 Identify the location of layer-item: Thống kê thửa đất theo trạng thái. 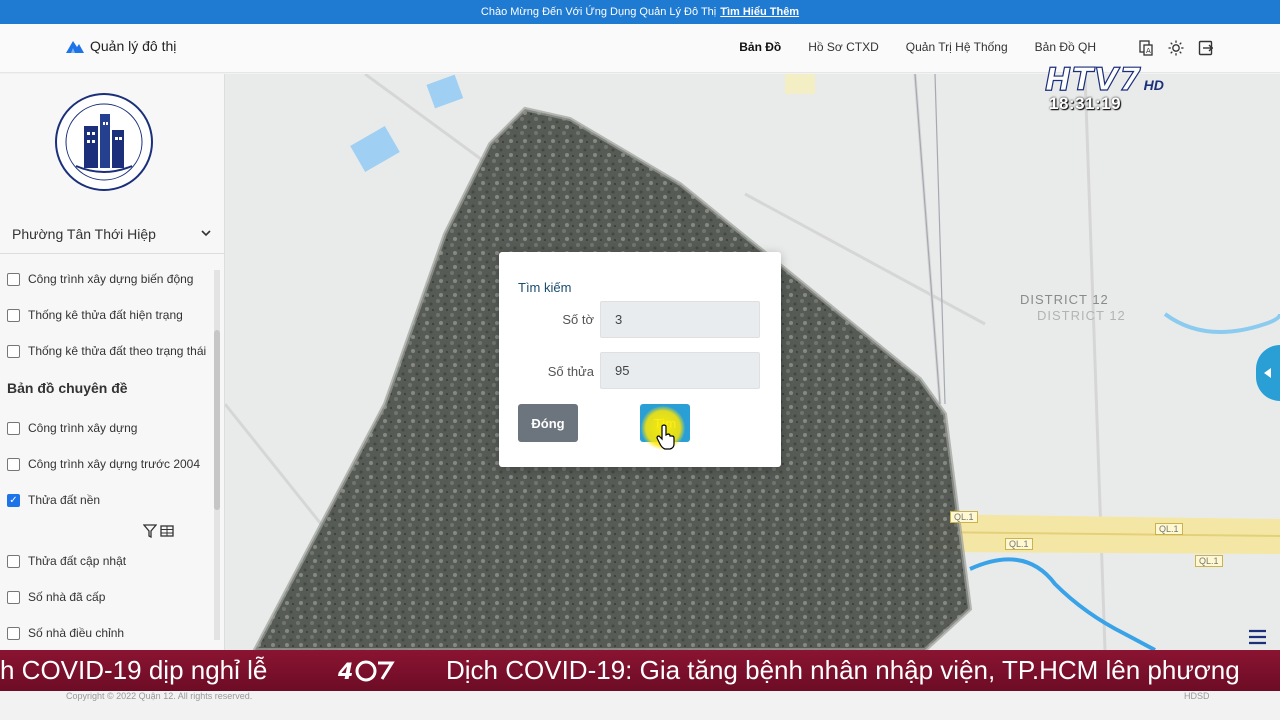
(106, 351).